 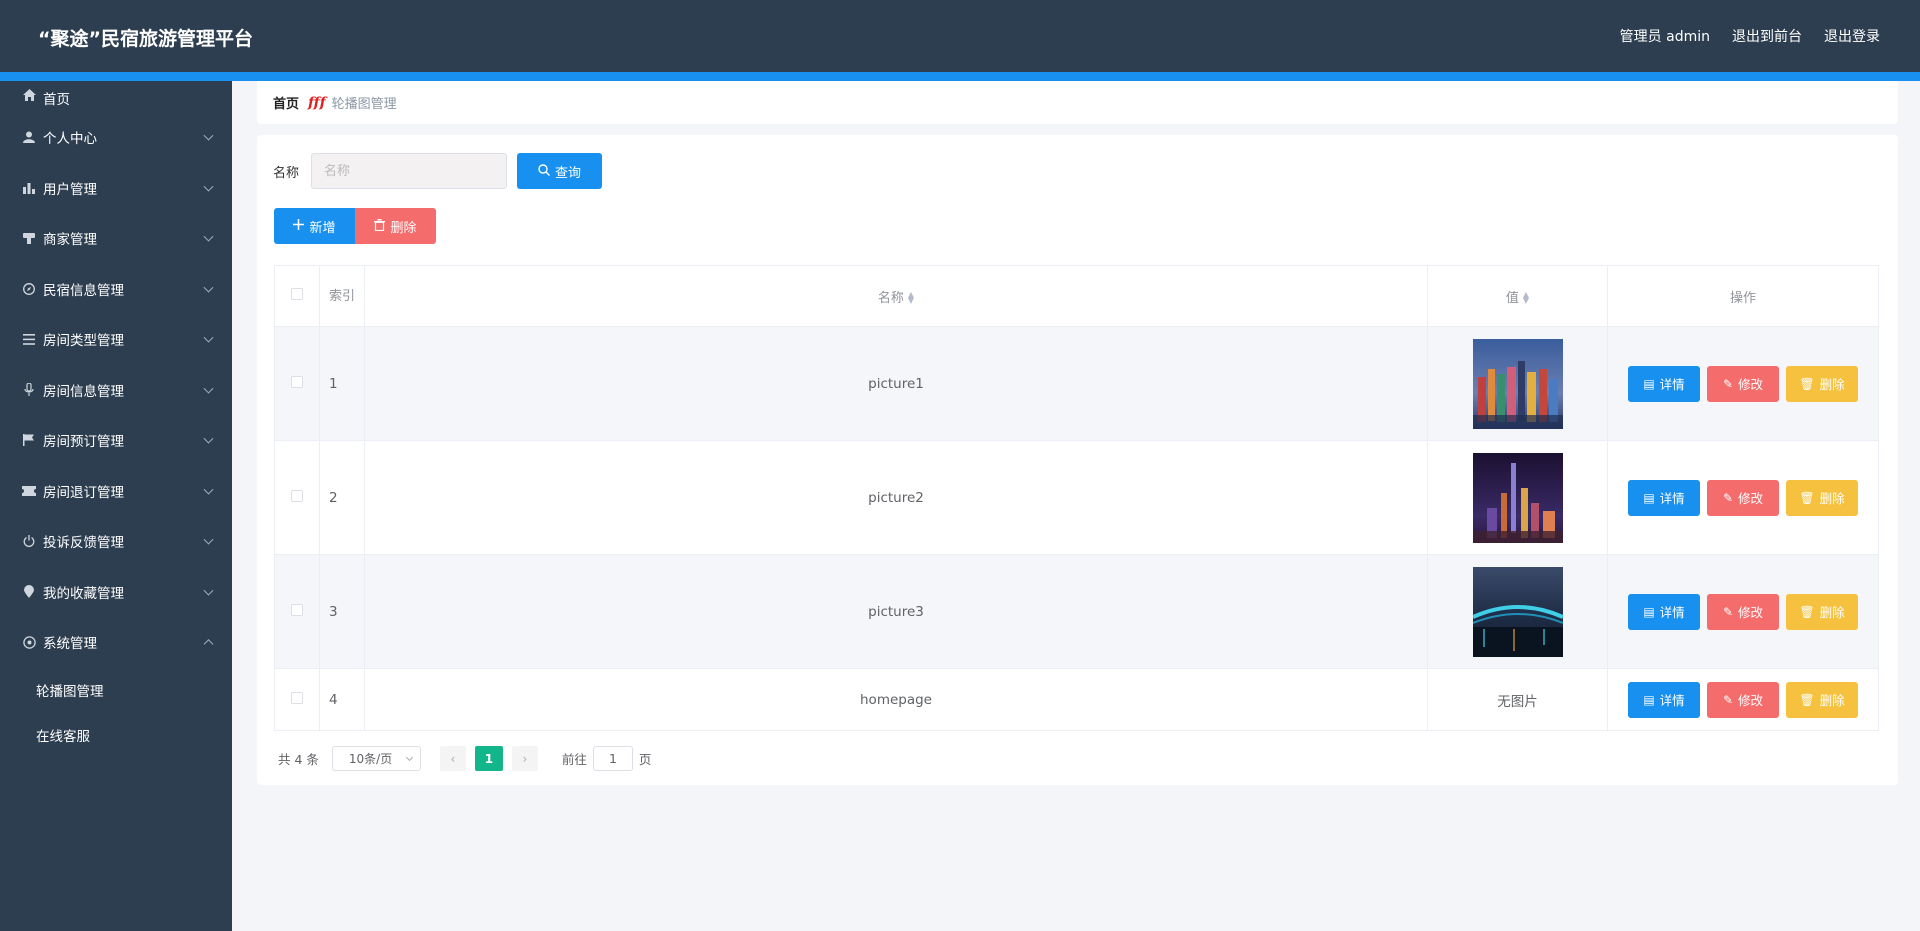 What do you see at coordinates (1852, 36) in the screenshot?
I see `logout-link: 退出登录` at bounding box center [1852, 36].